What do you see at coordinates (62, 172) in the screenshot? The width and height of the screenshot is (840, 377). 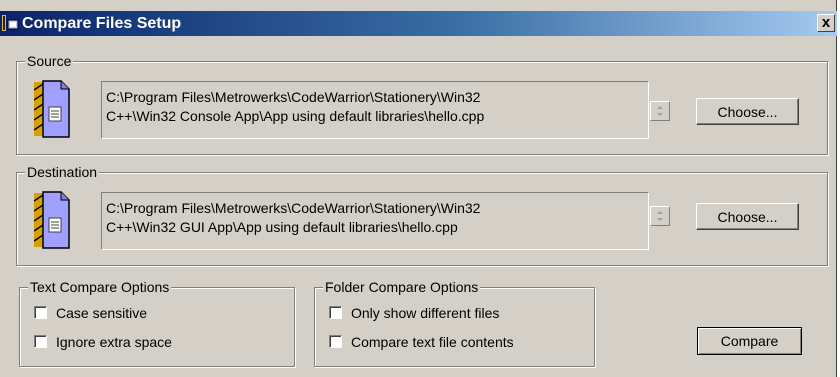 I see `destination-legend: Destination` at bounding box center [62, 172].